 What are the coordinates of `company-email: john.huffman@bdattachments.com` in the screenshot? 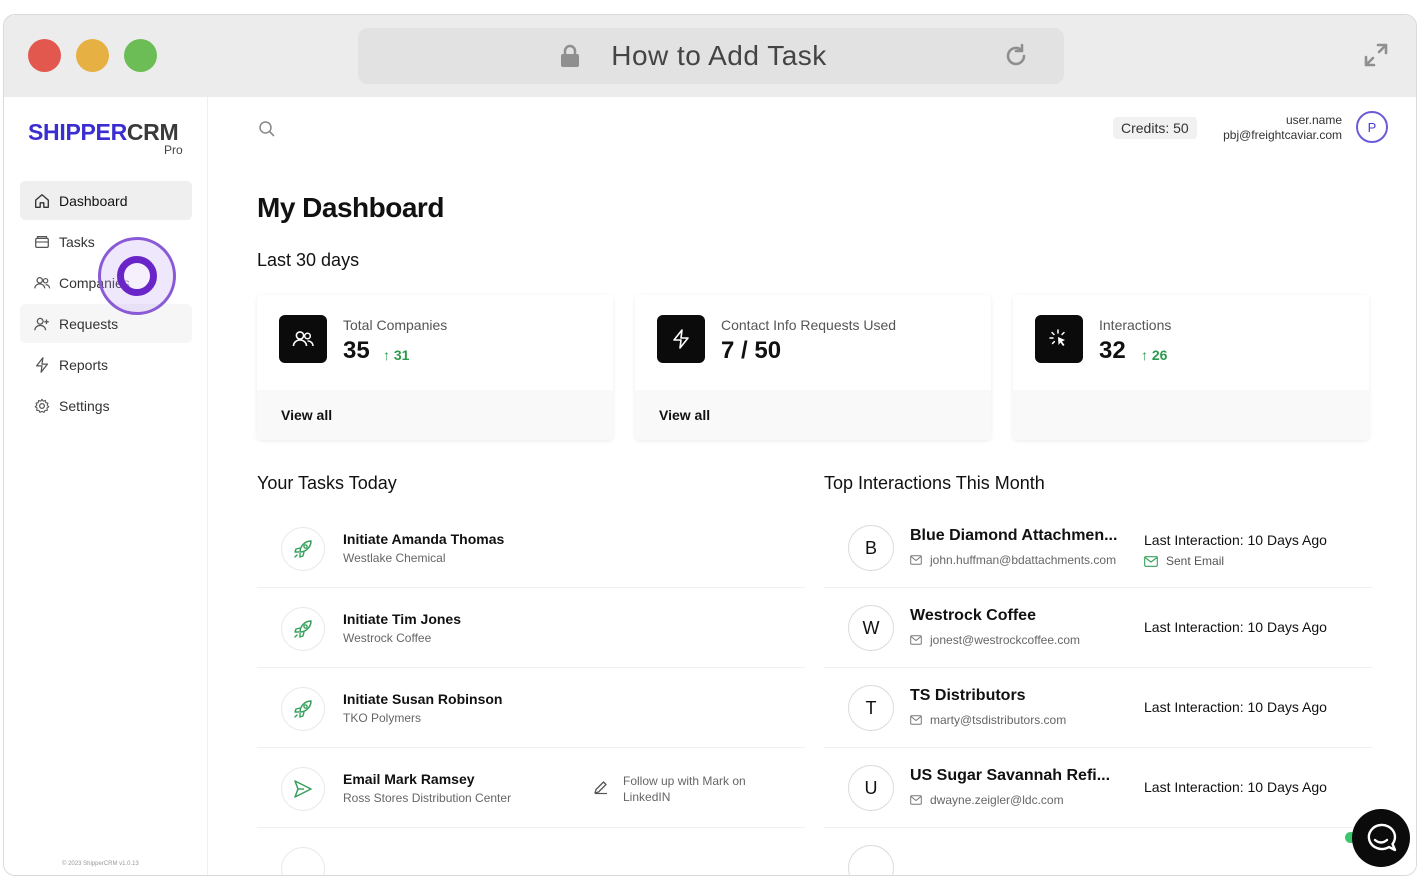 It's located at (1013, 560).